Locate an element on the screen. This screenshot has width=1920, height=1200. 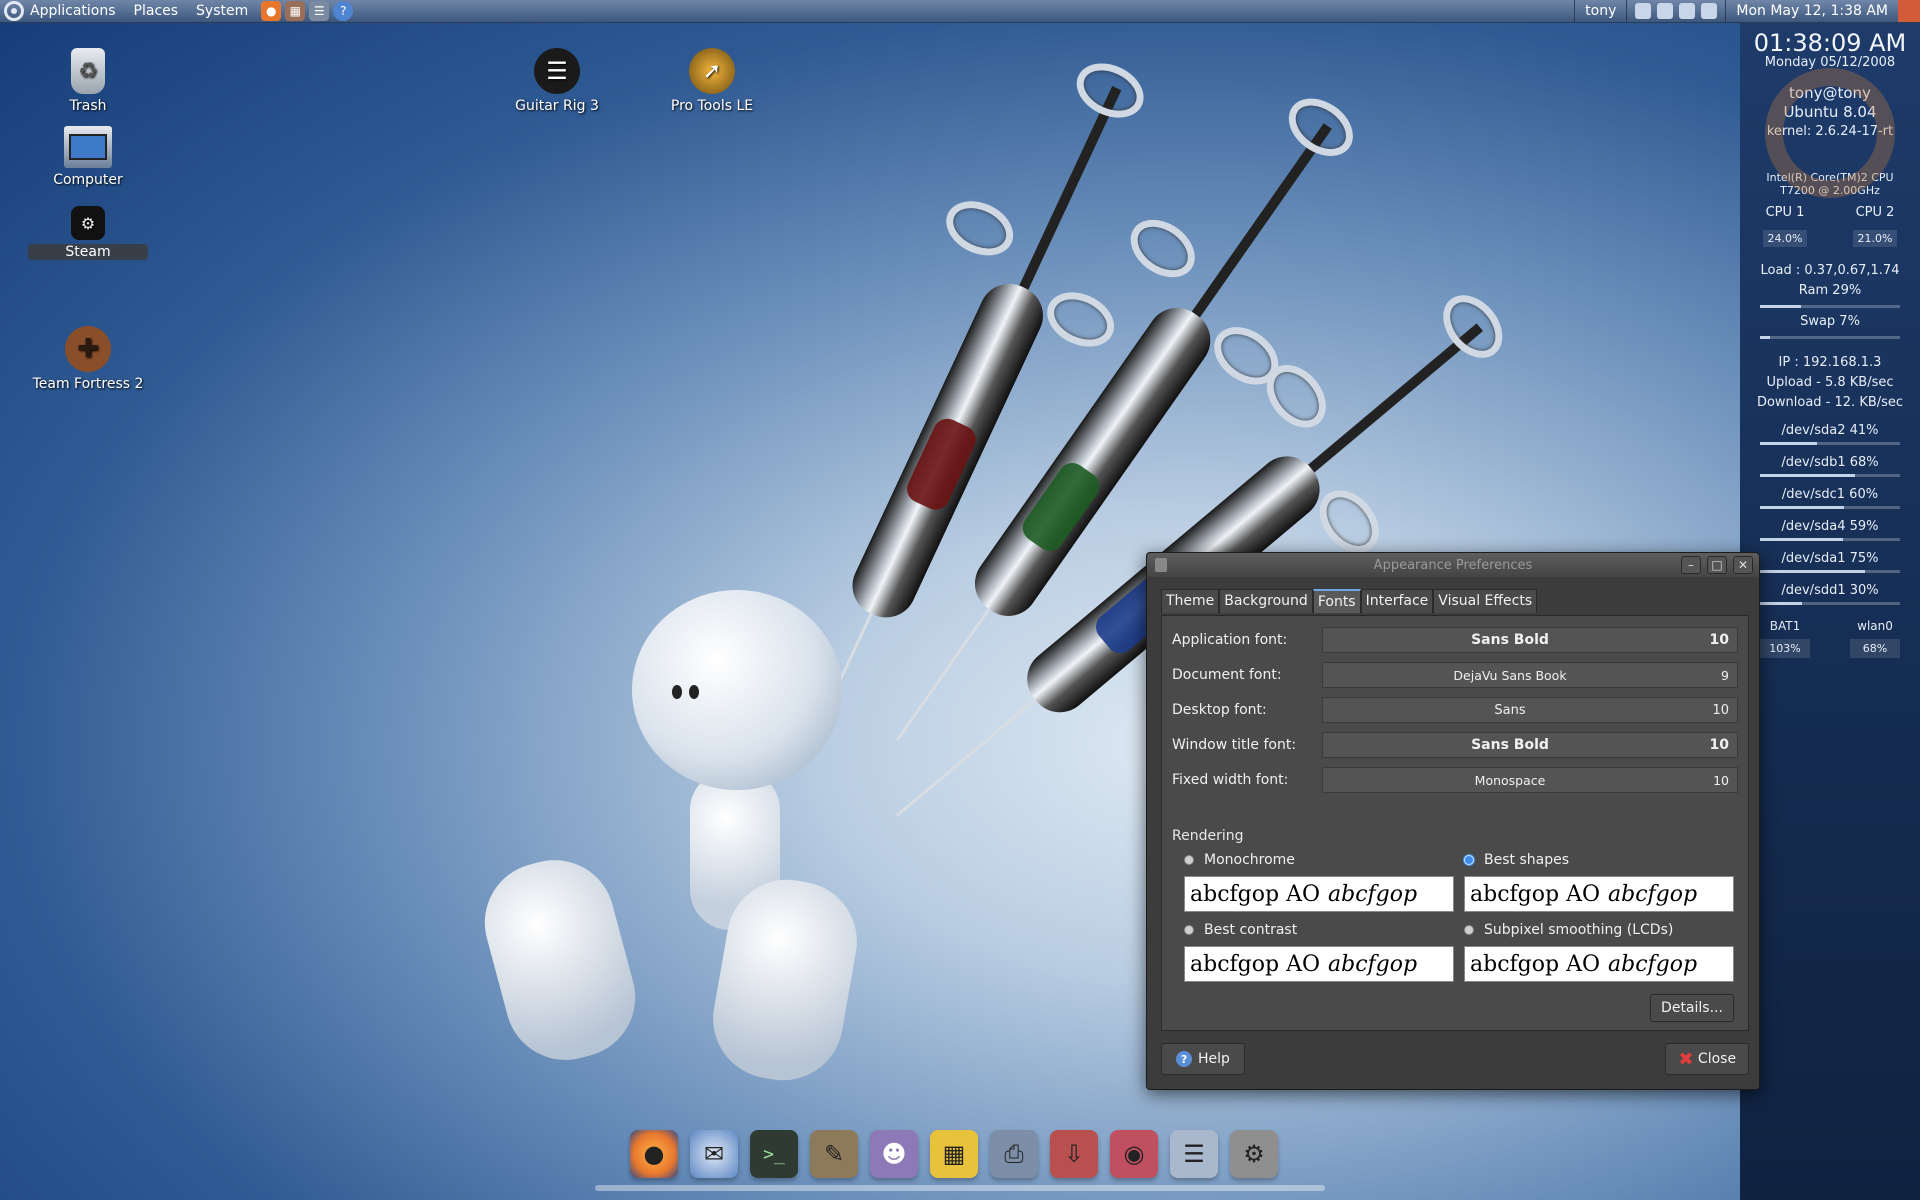
user-menu: tony is located at coordinates (1601, 11).